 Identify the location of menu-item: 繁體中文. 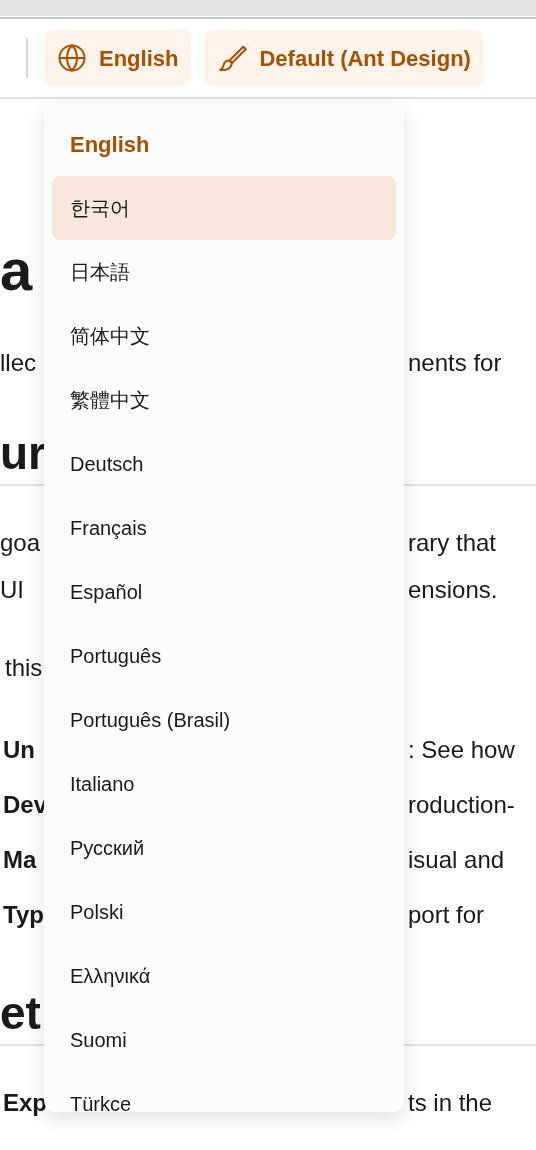
(224, 400).